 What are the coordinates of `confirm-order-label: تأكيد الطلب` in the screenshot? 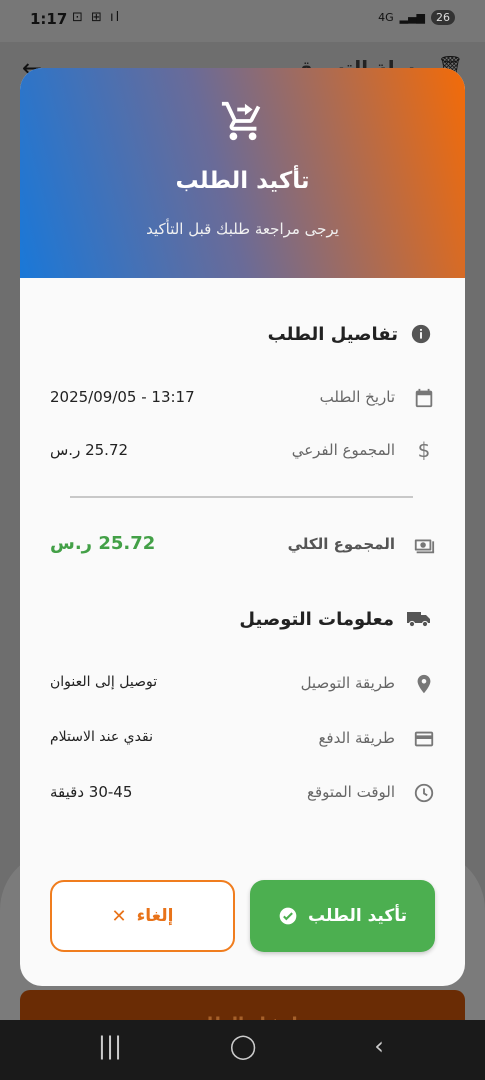 It's located at (357, 916).